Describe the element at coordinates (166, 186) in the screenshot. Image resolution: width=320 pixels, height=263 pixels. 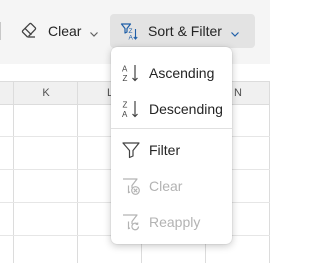
I see `menu-item-label: Clear` at that location.